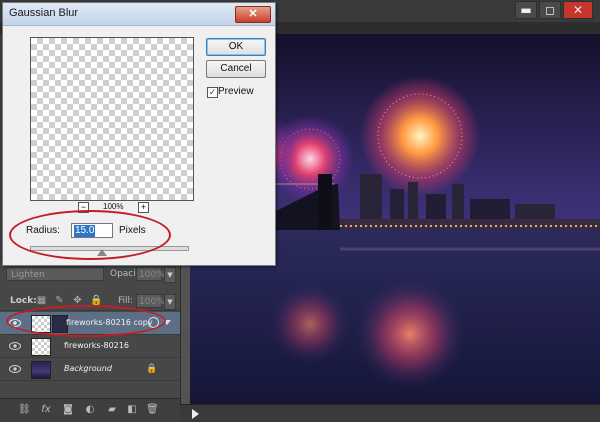  What do you see at coordinates (152, 410) in the screenshot?
I see `trash-icon: 🗑` at bounding box center [152, 410].